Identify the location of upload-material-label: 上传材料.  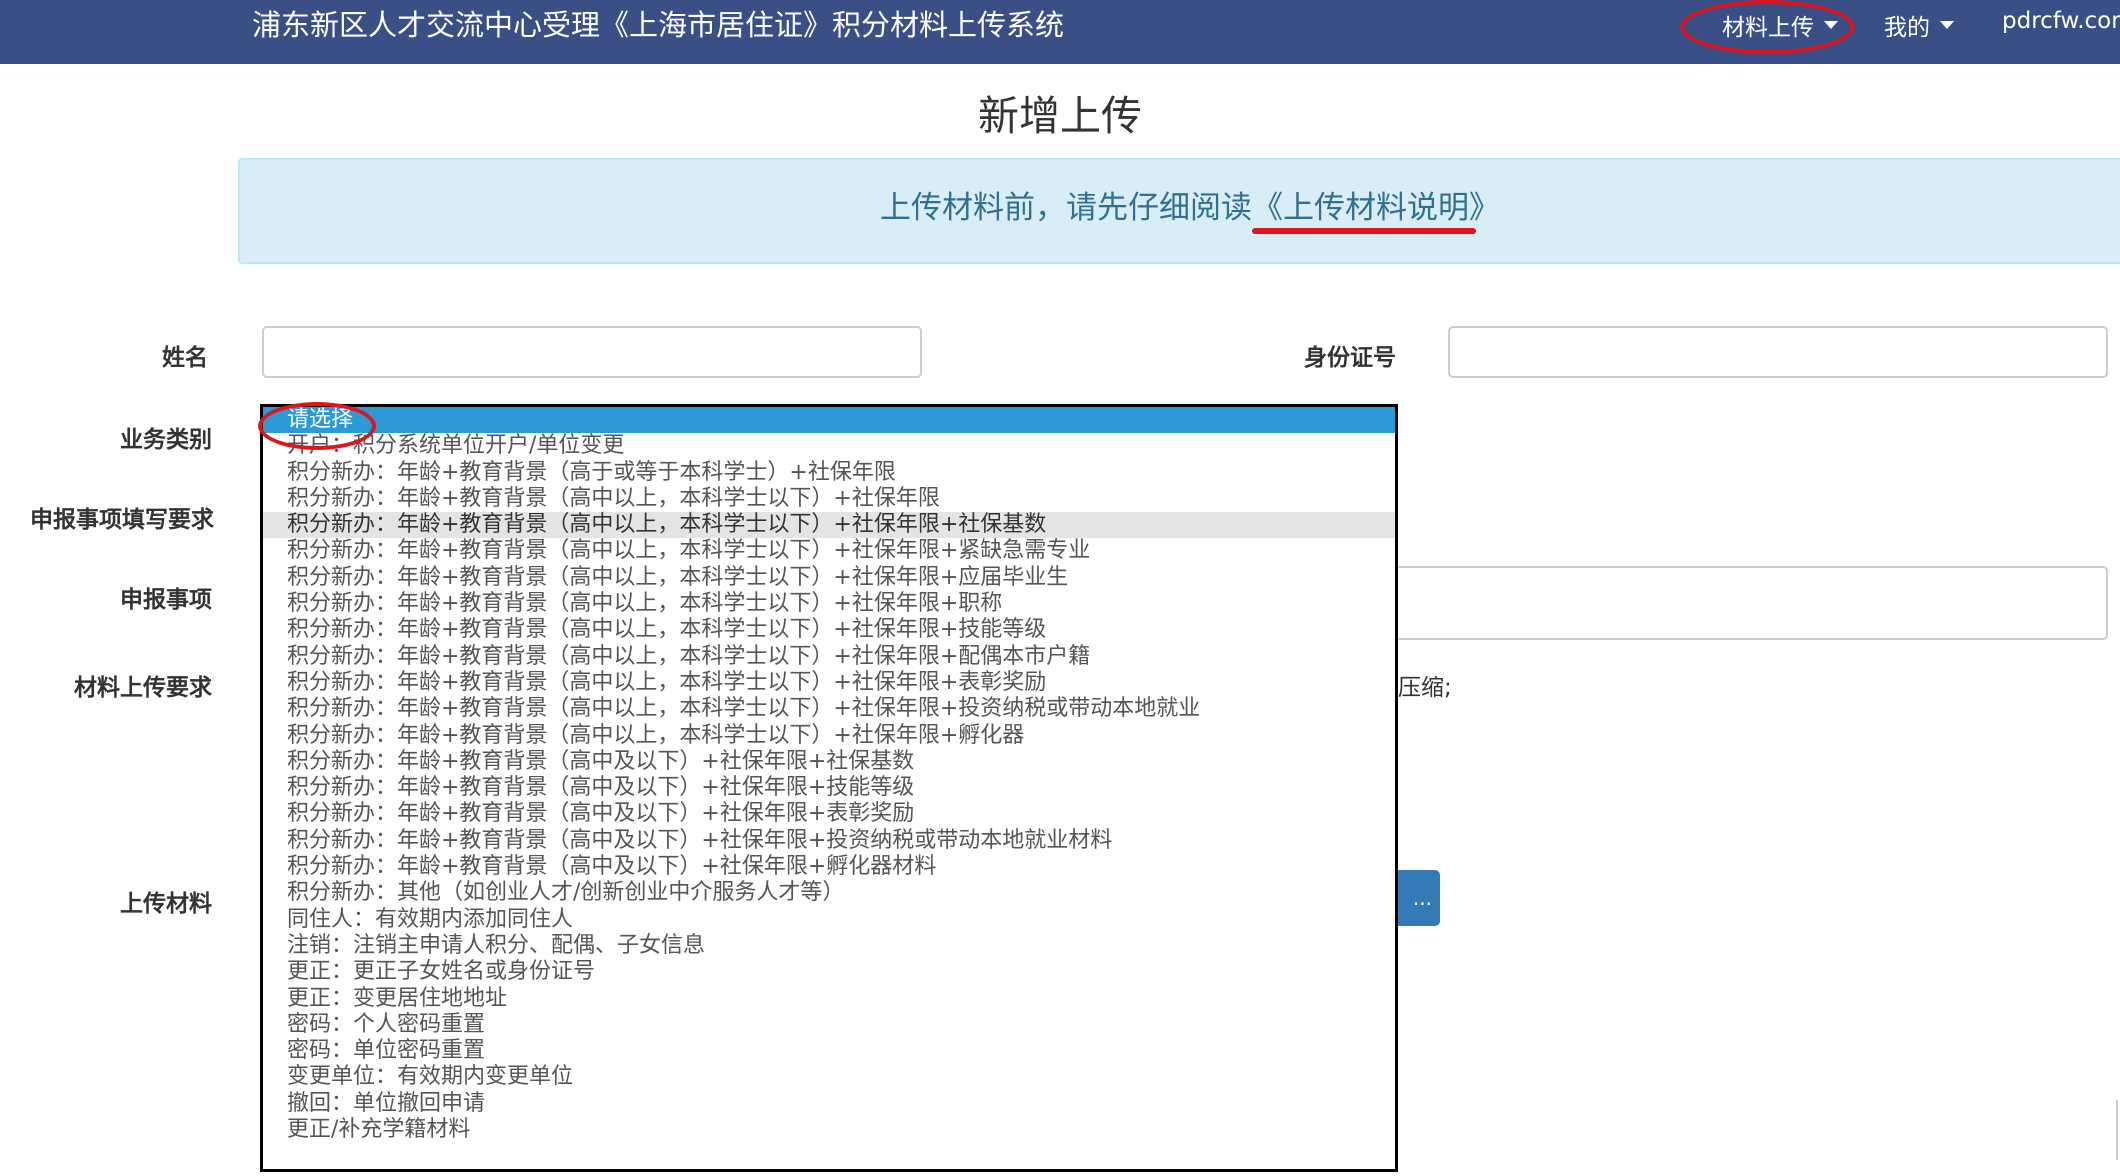
(166, 904).